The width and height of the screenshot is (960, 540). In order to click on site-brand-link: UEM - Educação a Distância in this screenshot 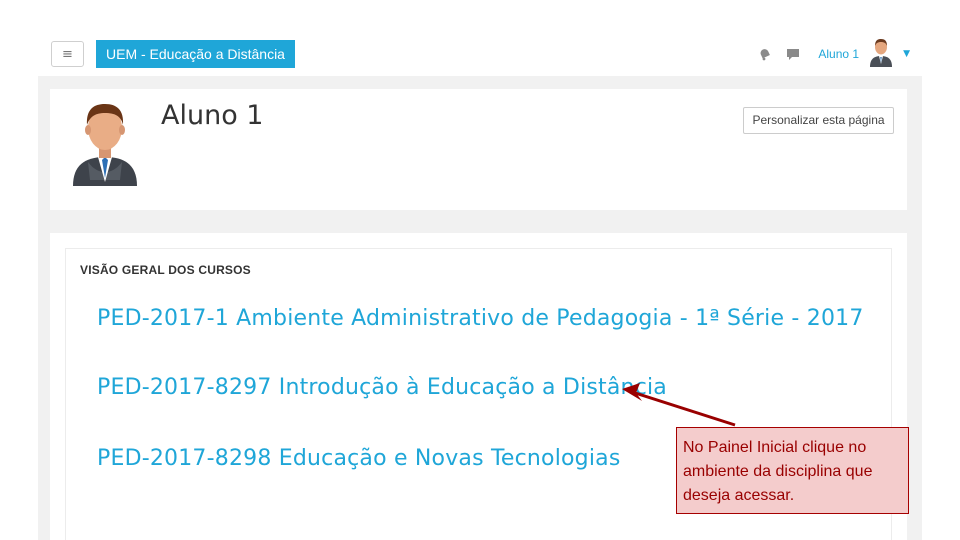, I will do `click(195, 54)`.